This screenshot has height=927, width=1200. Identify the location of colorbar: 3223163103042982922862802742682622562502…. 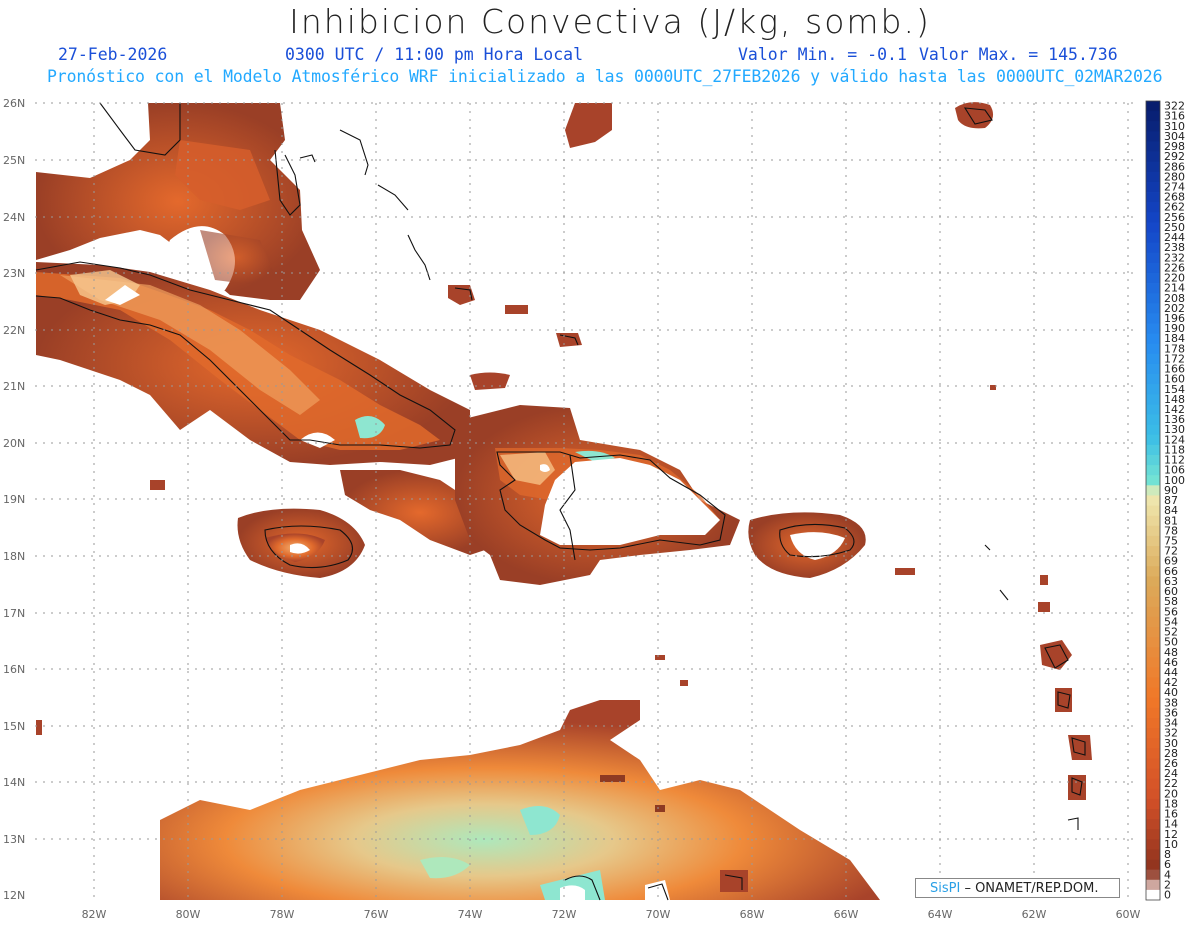
(1165, 500).